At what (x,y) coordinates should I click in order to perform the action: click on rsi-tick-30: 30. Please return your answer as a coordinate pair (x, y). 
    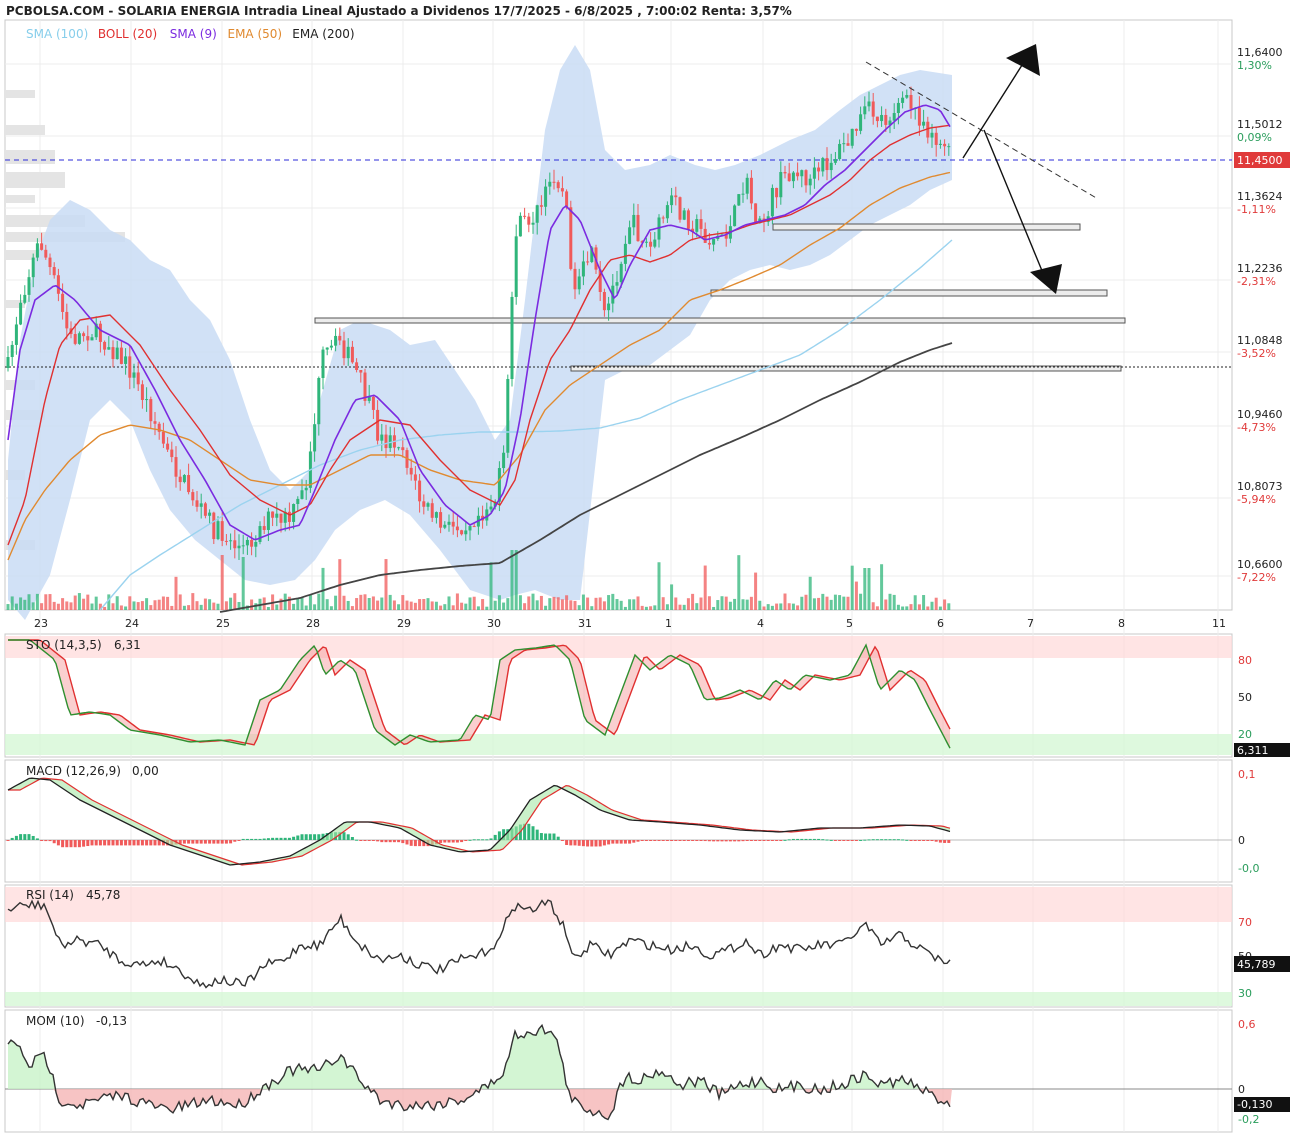
    Looking at the image, I should click on (1245, 993).